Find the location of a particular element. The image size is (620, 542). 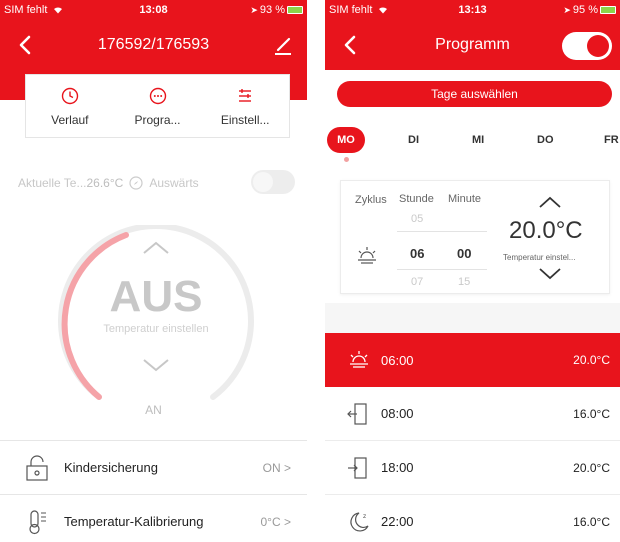

away-toggle is located at coordinates (273, 182).